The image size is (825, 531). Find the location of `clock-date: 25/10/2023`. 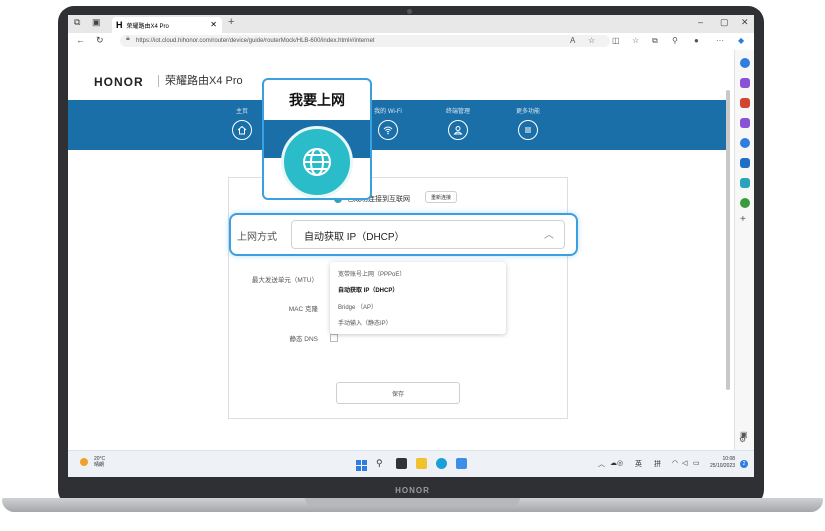

clock-date: 25/10/2023 is located at coordinates (723, 466).